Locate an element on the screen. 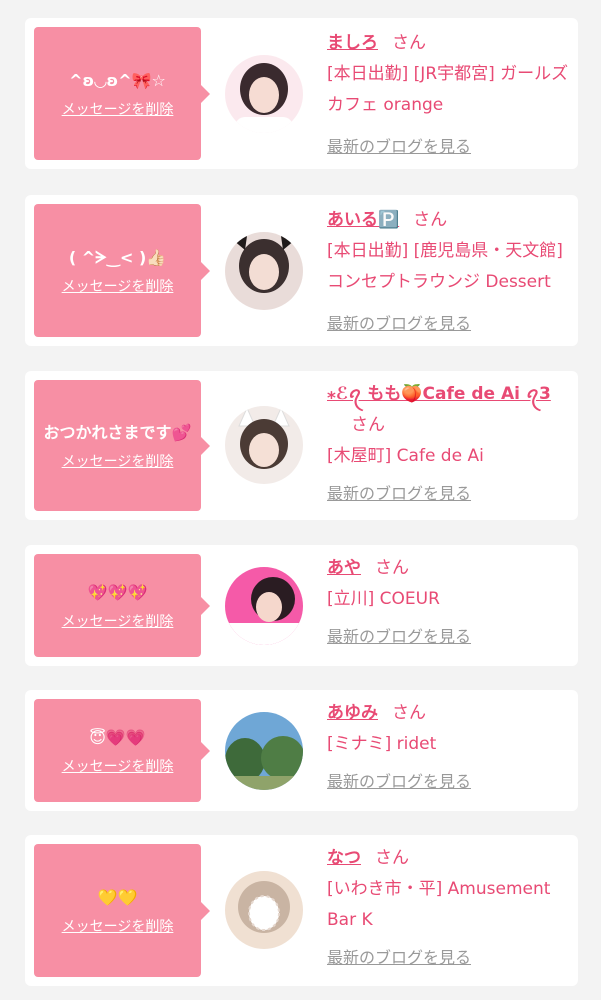 This screenshot has height=1000, width=601. message-text: ( ^ᗒ‿< )👍🏻 is located at coordinates (117, 257).